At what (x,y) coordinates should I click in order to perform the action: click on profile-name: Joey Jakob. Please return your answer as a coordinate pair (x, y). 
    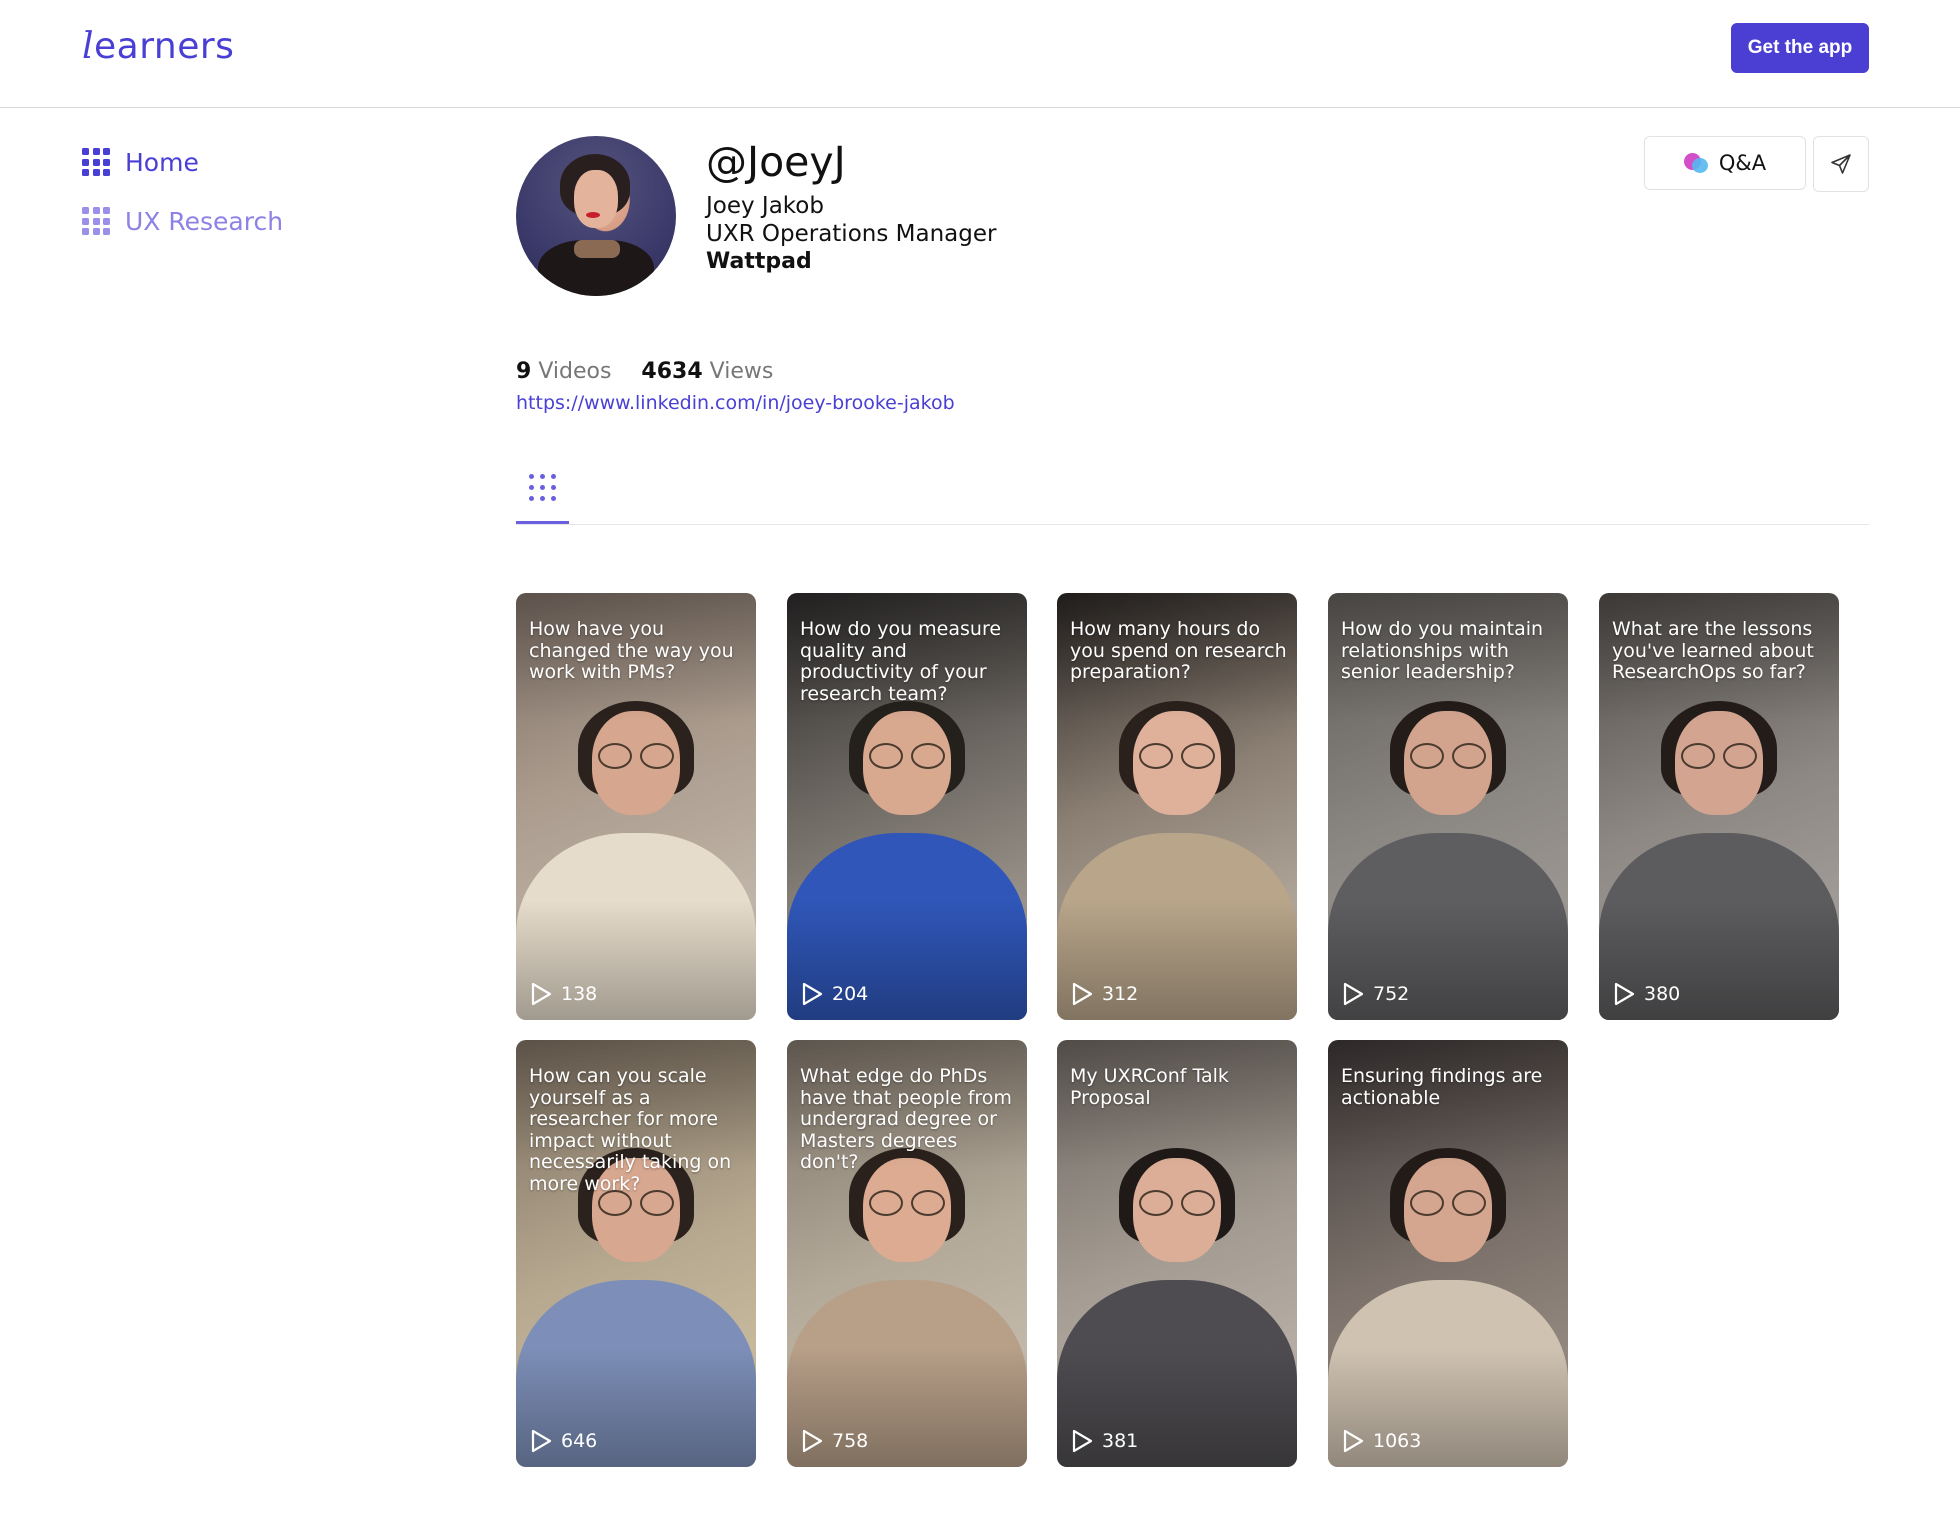
    Looking at the image, I should click on (765, 206).